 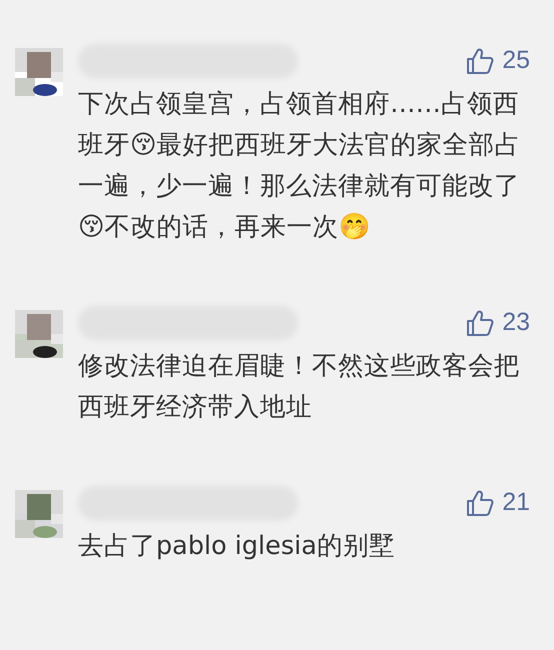 What do you see at coordinates (237, 546) in the screenshot?
I see `comment-text: 去占了pablo iglesia的别墅` at bounding box center [237, 546].